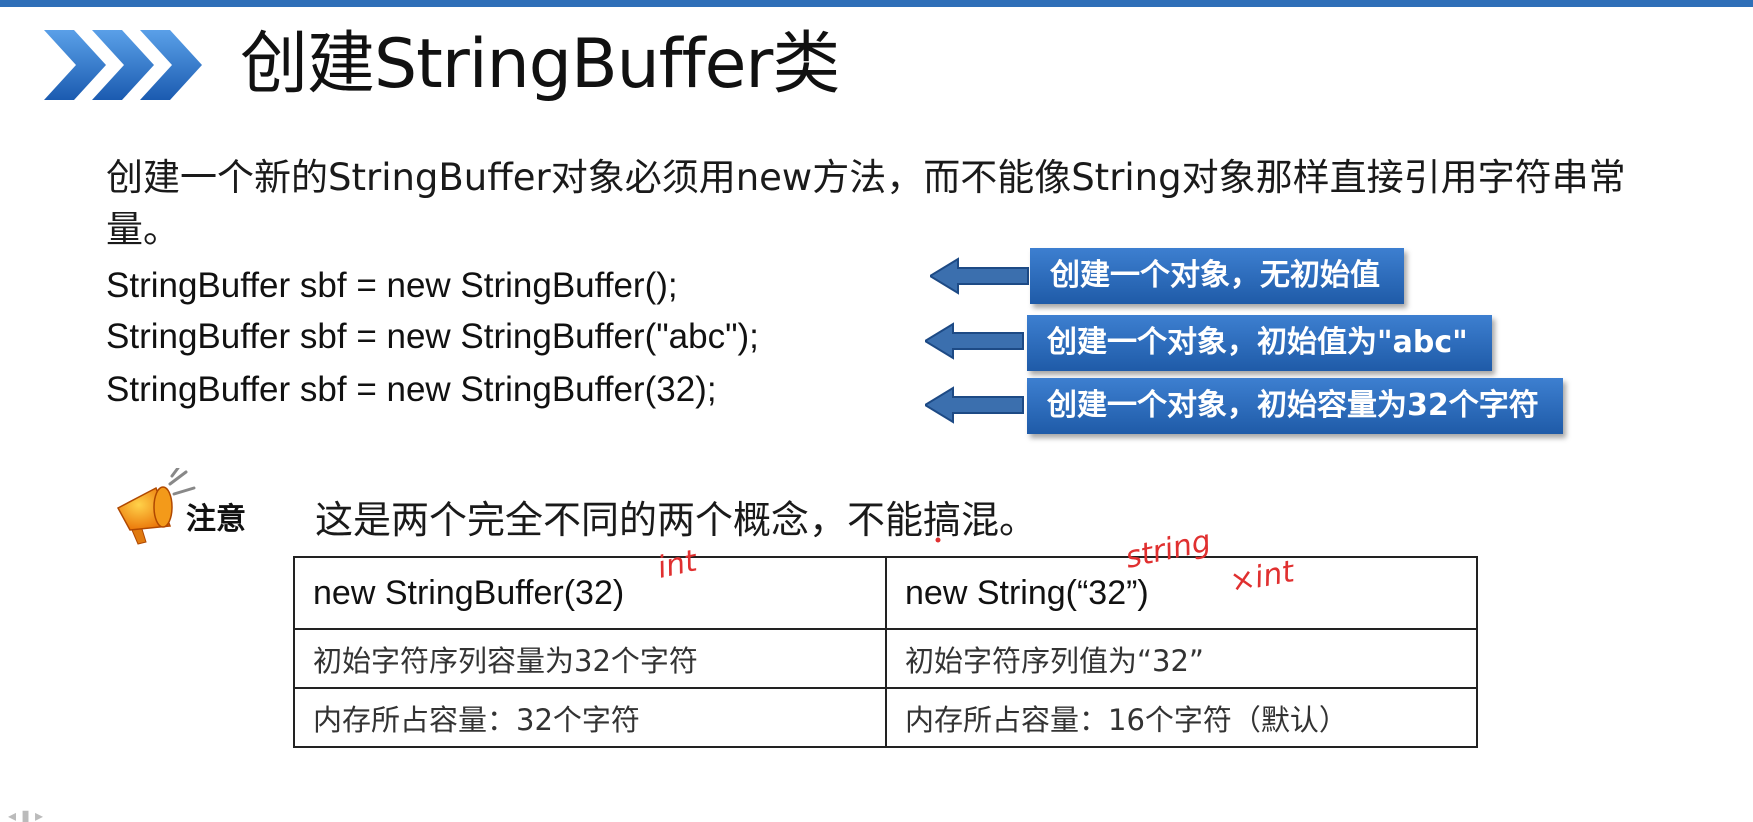  Describe the element at coordinates (590, 593) in the screenshot. I see `table-header-cell-stringbuffer: new StringBuffer(32)` at that location.